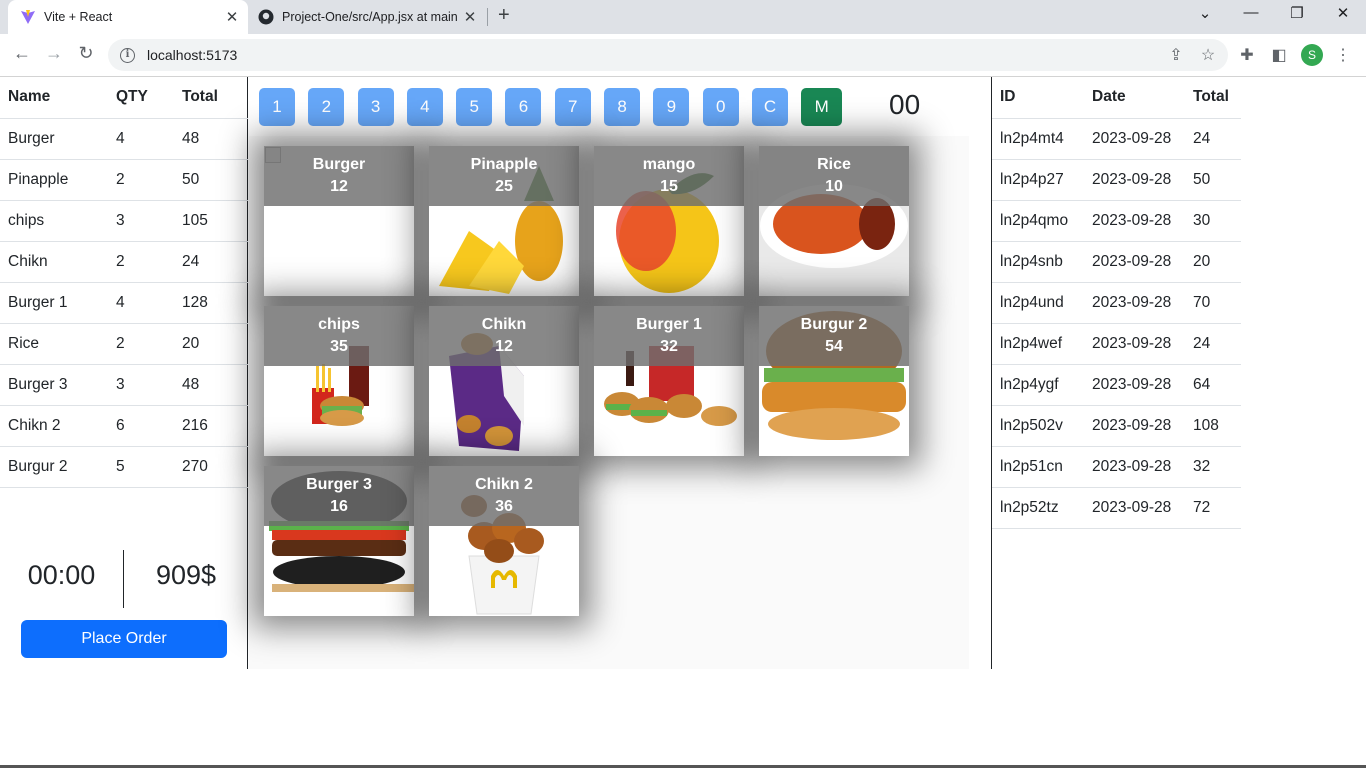 This screenshot has width=1366, height=768. I want to click on keypad-key-7: 7, so click(572, 107).